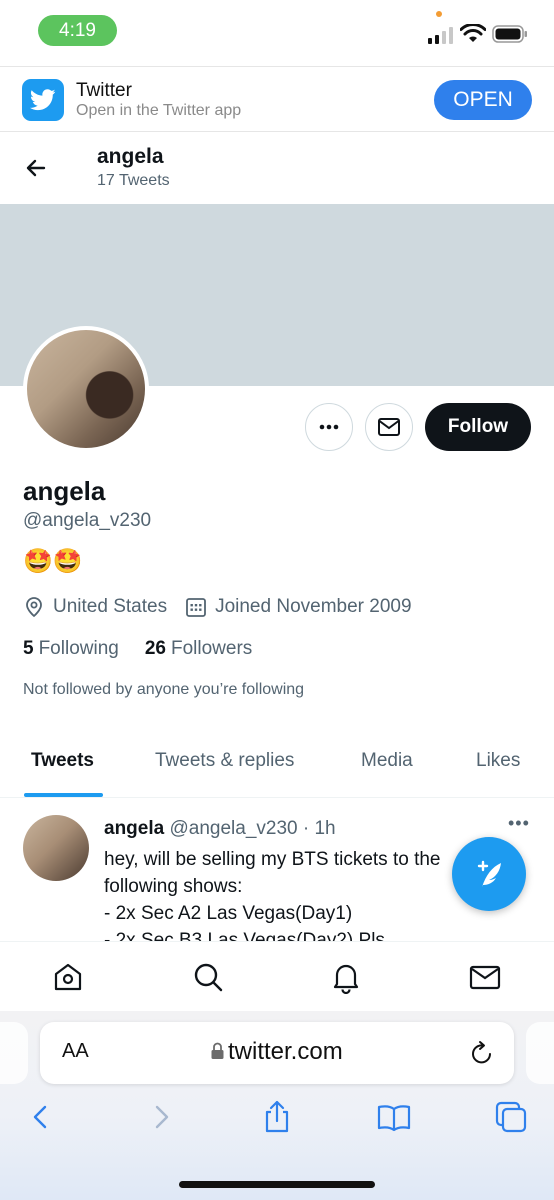  What do you see at coordinates (440, 35) in the screenshot?
I see `cellular-signal-icon` at bounding box center [440, 35].